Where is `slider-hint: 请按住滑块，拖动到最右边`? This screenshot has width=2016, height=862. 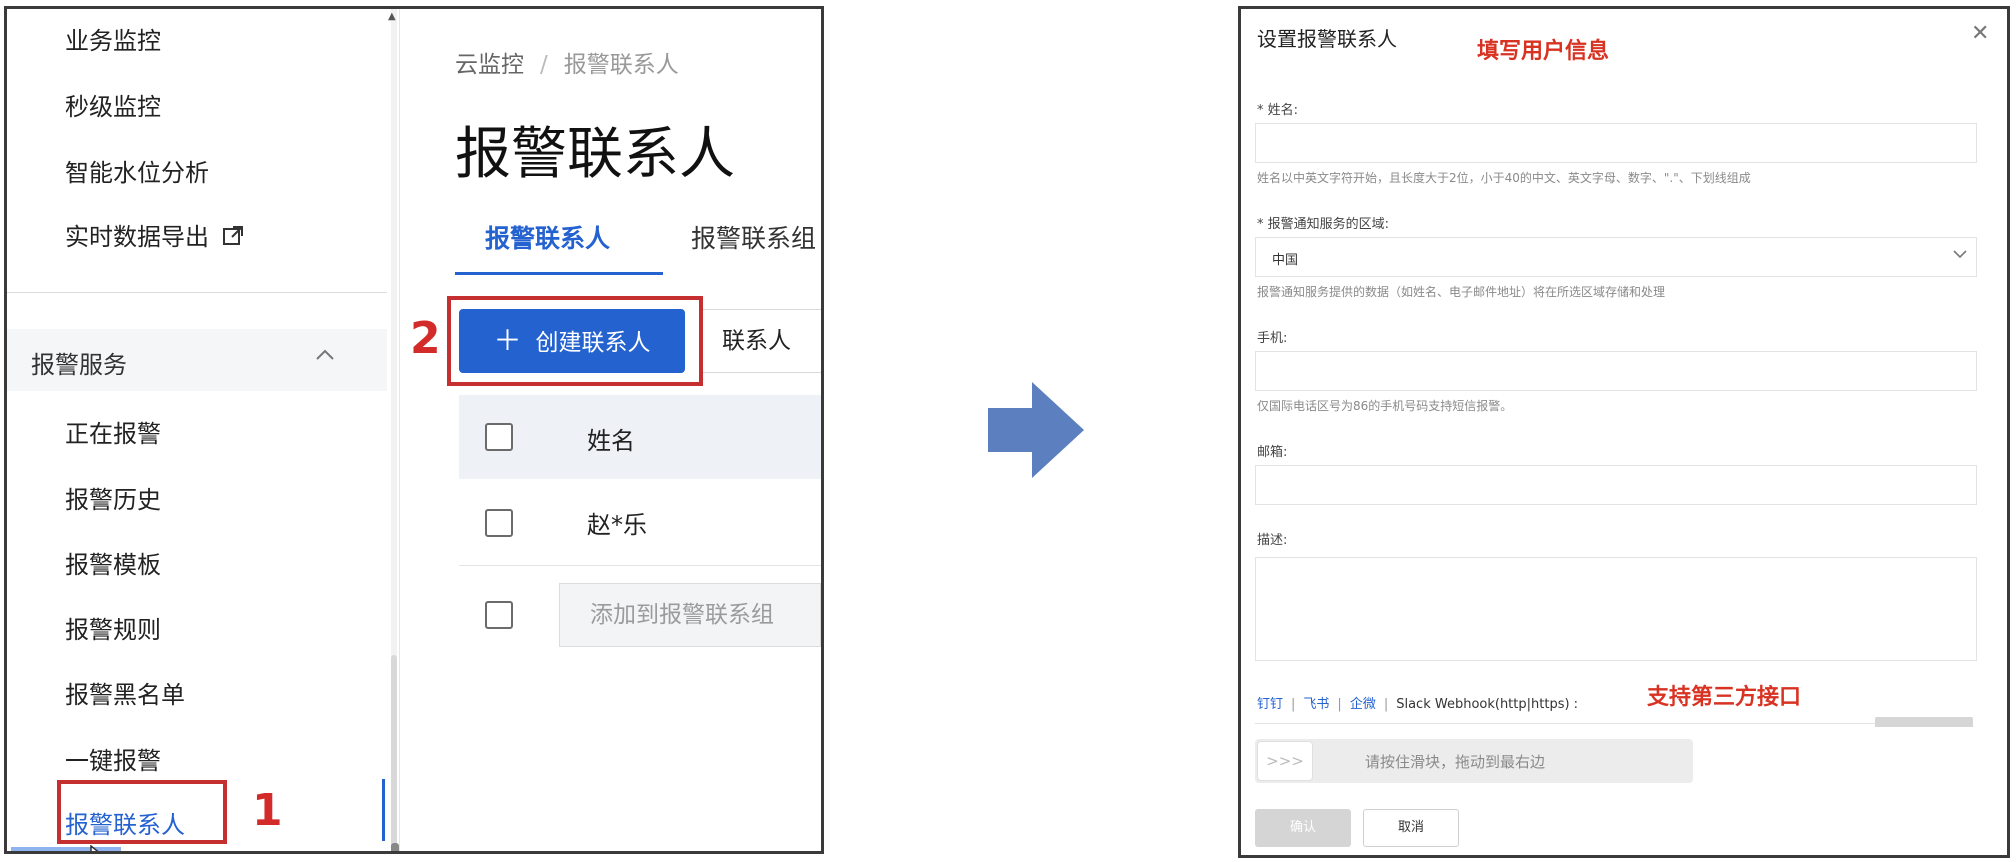 slider-hint: 请按住滑块，拖动到最右边 is located at coordinates (1455, 762).